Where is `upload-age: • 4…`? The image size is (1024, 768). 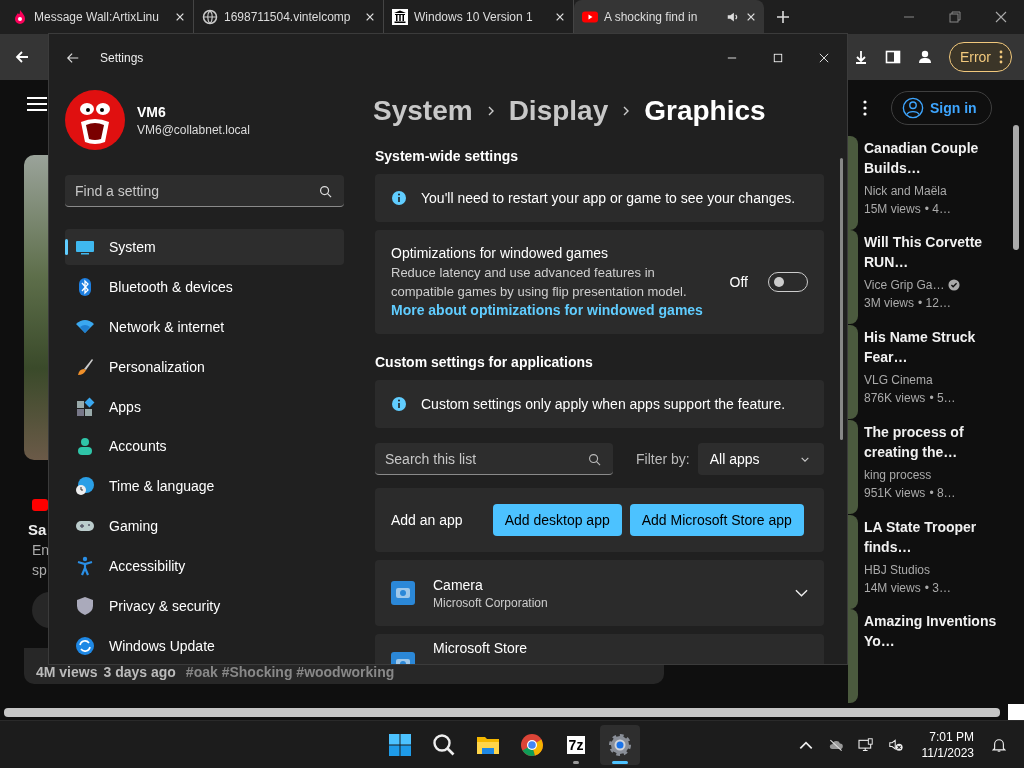
upload-age: • 4… is located at coordinates (937, 208).